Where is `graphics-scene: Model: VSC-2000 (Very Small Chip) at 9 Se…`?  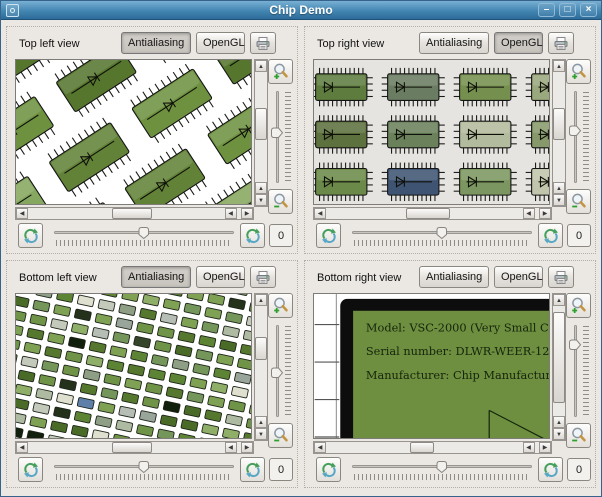 graphics-scene: Model: VSC-2000 (Very Small Chip) at 9 Se… is located at coordinates (431, 366).